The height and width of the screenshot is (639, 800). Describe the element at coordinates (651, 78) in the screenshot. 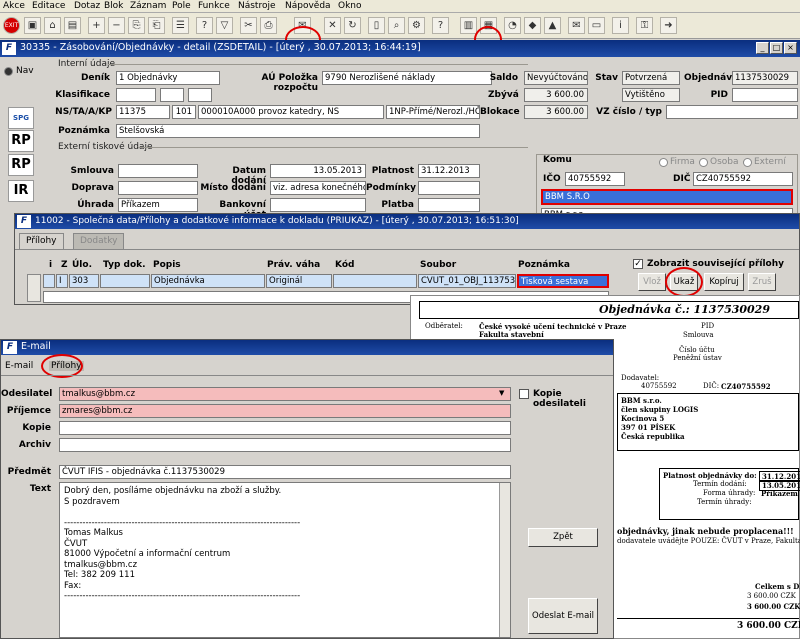

I see `stav-field: Potvrzená` at that location.